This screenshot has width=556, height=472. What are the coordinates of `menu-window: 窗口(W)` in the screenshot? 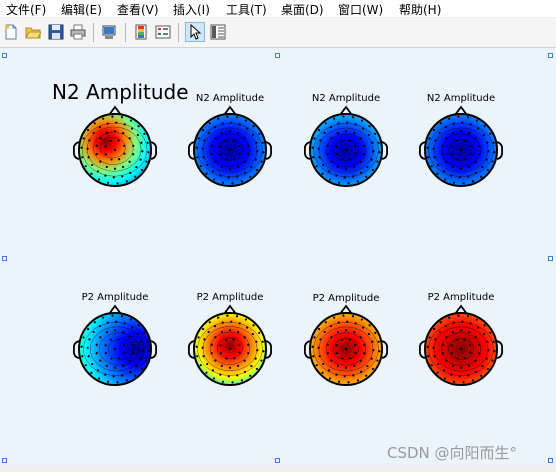 It's located at (360, 9).